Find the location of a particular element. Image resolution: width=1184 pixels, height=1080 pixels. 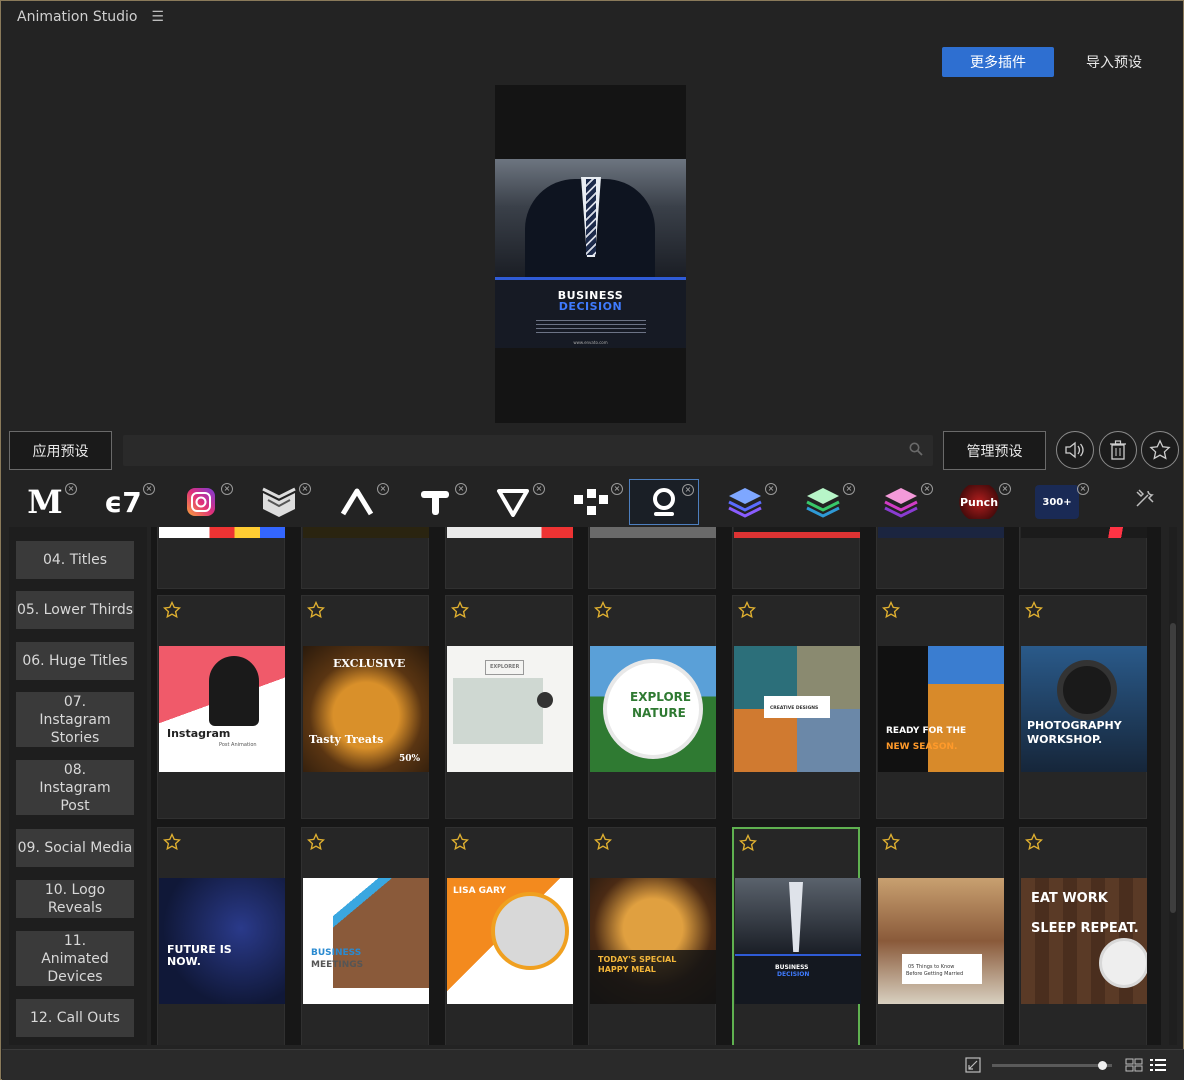

category-item: 05. Lower Thirds is located at coordinates (75, 610).